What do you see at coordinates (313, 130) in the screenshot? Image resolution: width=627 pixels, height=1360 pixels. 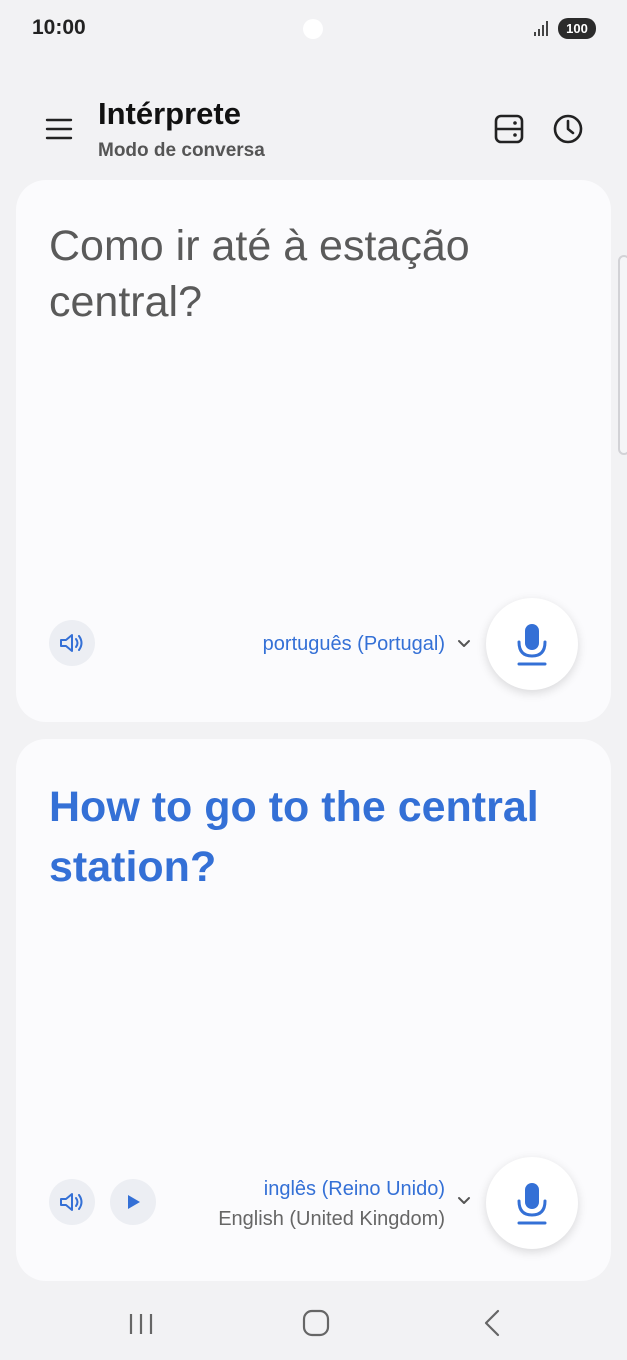 I see `app-header: Intérprete Modo de conversa` at bounding box center [313, 130].